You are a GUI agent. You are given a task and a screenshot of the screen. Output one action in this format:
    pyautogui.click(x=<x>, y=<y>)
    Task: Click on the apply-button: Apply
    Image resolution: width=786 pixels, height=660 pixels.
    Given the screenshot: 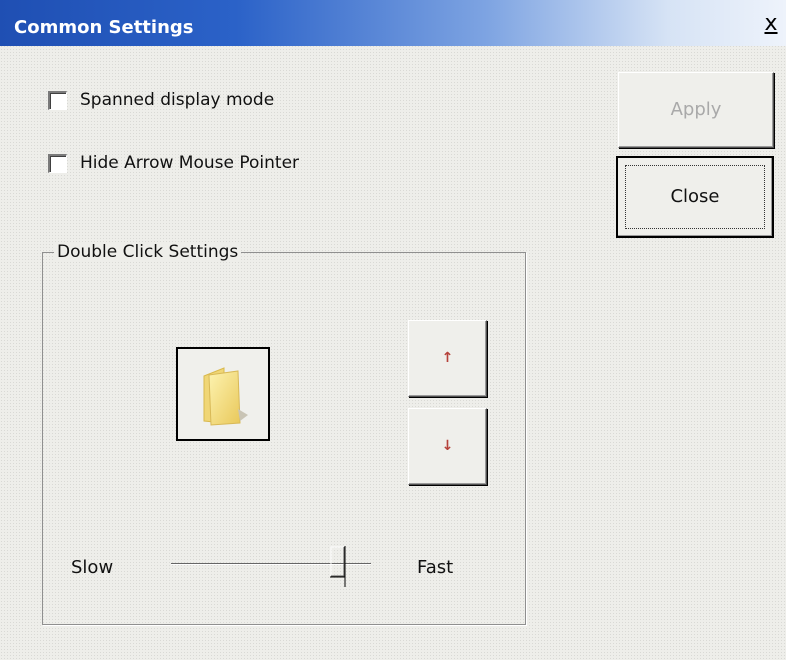 What is the action you would take?
    pyautogui.click(x=696, y=110)
    